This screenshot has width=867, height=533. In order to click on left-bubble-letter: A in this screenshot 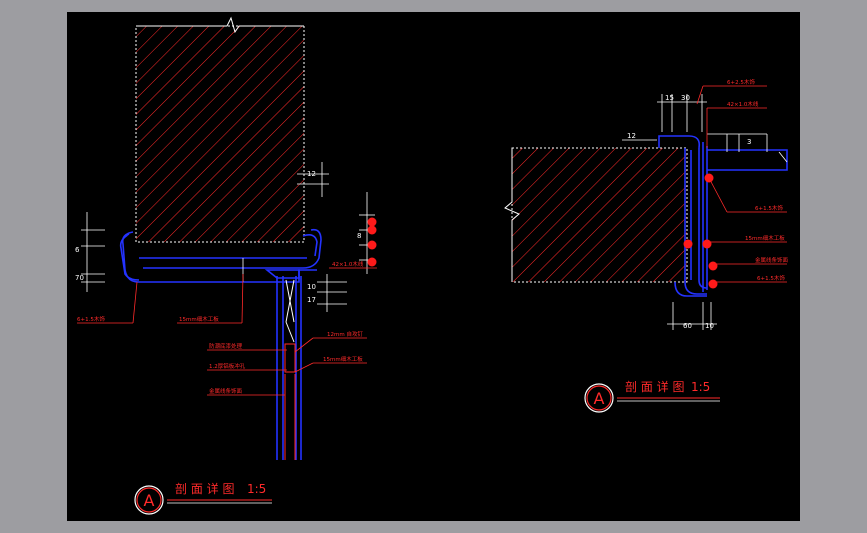, I will do `click(149, 500)`.